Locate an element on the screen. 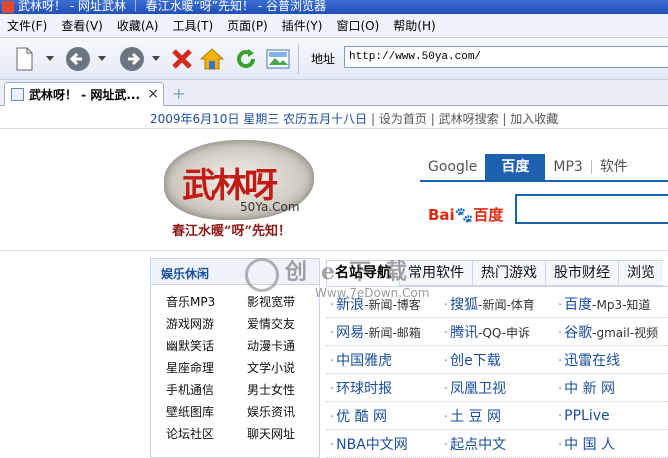 Image resolution: width=668 pixels, height=458 pixels. address-input is located at coordinates (506, 57).